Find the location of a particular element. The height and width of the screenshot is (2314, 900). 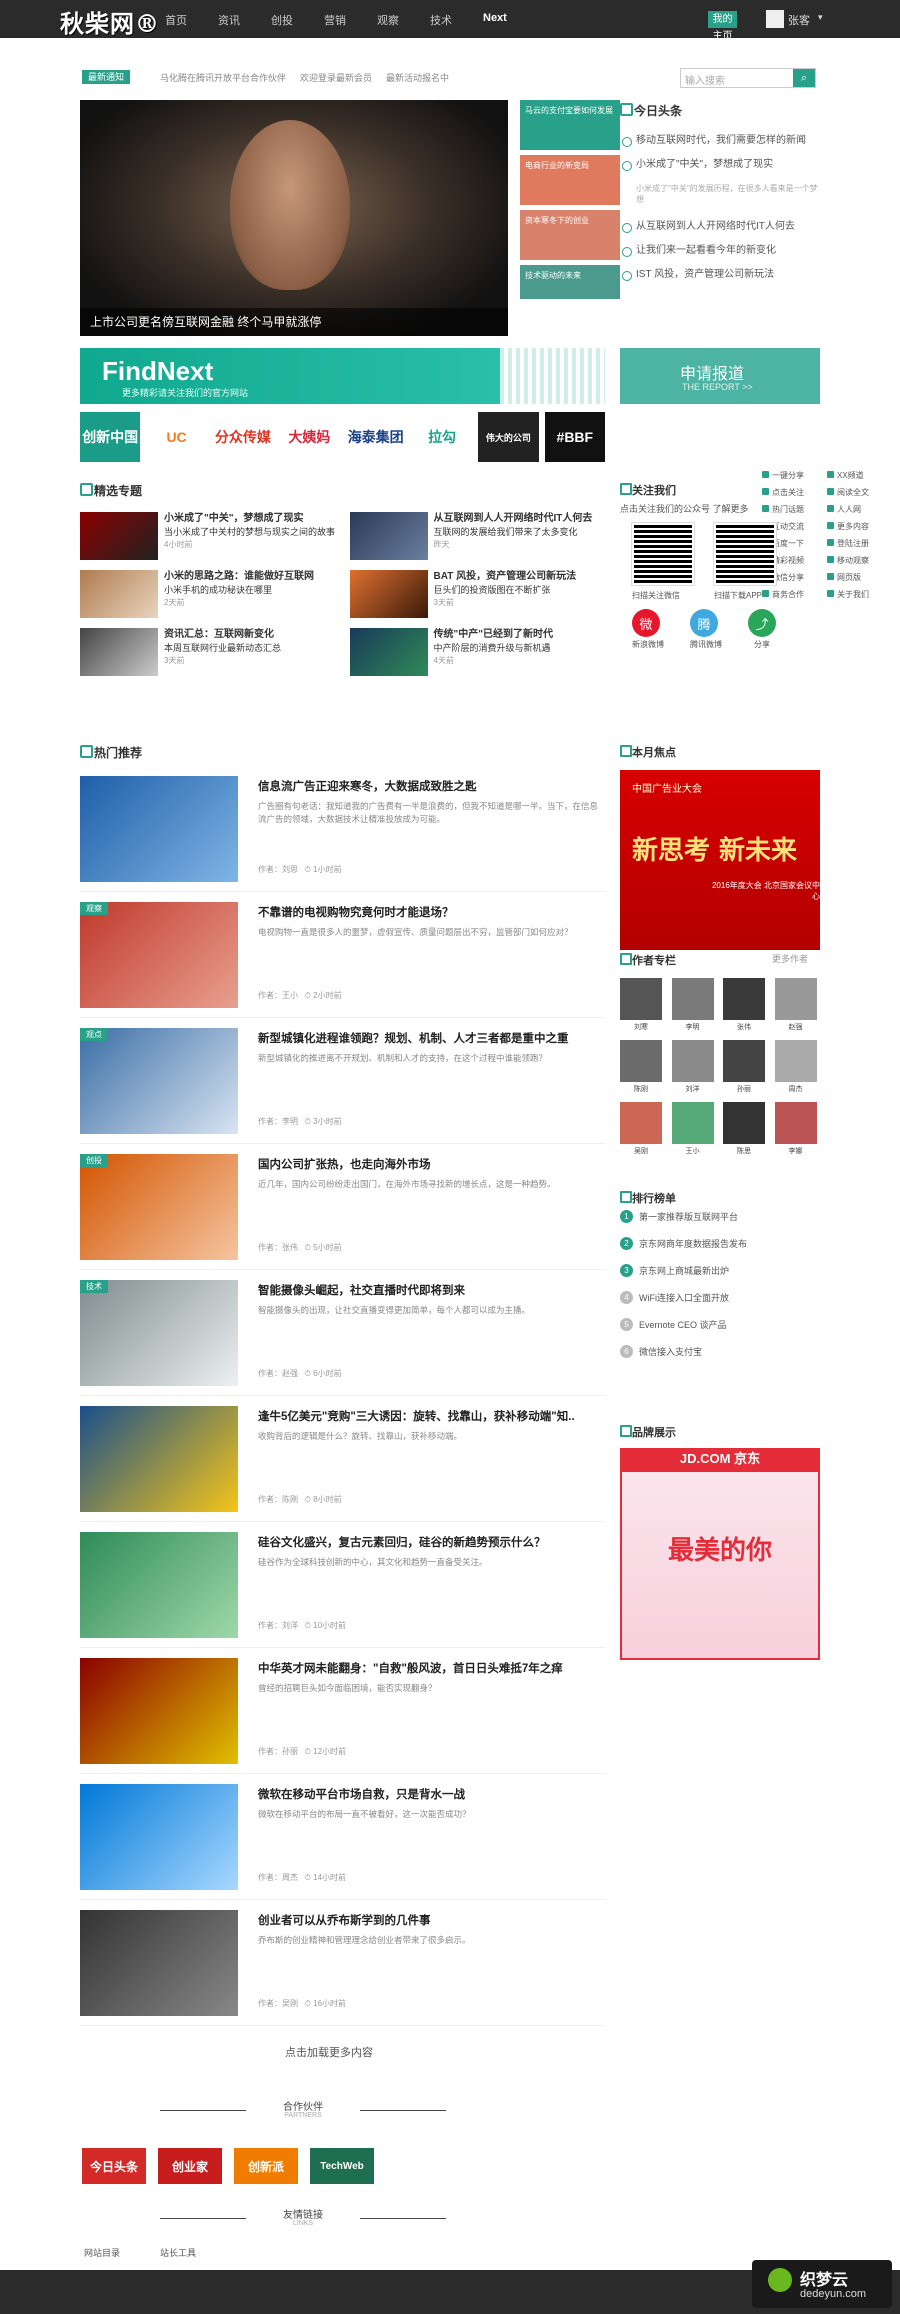

rank-item: 2 京东网商年度数据报告发布 is located at coordinates (720, 1250).